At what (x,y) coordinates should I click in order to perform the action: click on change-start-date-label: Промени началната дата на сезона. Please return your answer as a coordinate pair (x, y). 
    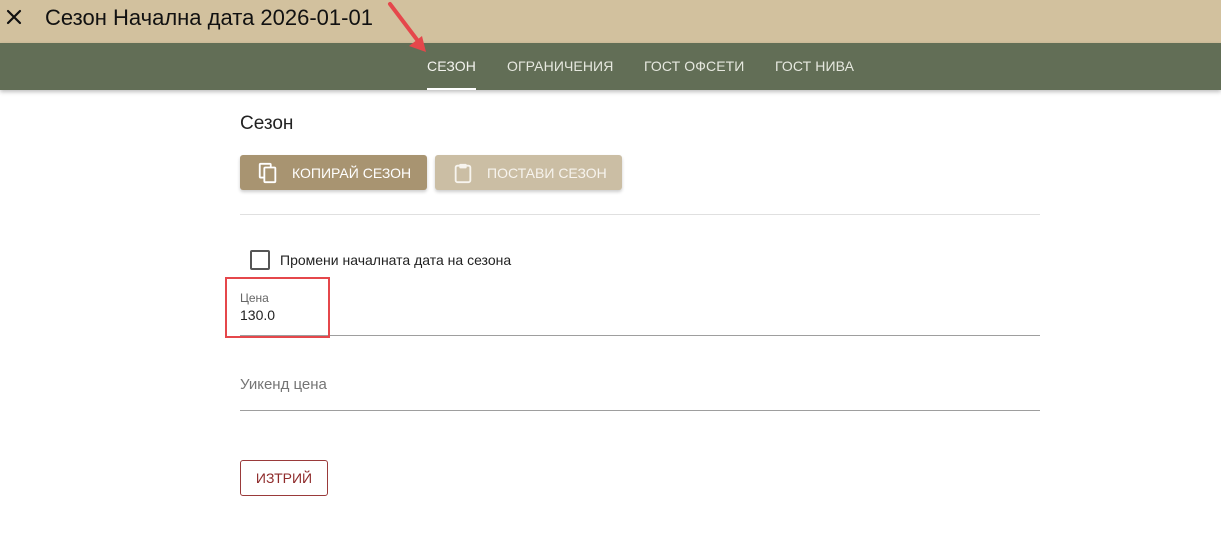
    Looking at the image, I should click on (396, 260).